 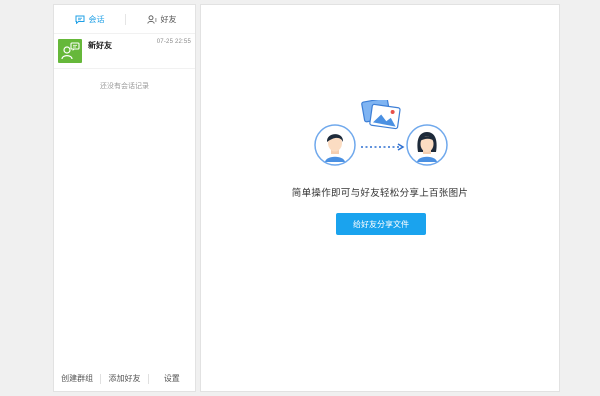 I want to click on sidebar-bottom-bar: 创建群组 添加好友 设置, so click(x=124, y=378).